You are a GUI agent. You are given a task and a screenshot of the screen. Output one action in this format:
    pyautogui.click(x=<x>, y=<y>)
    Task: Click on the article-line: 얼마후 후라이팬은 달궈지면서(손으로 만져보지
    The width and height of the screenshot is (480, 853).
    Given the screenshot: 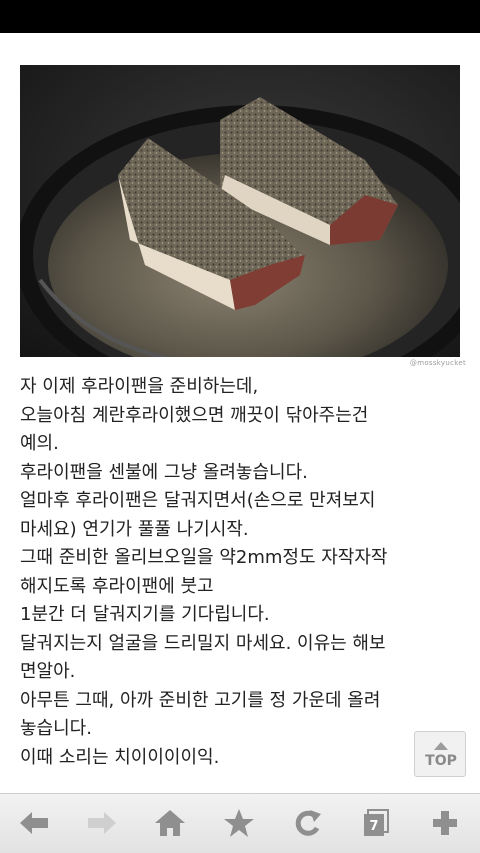 What is the action you would take?
    pyautogui.click(x=198, y=500)
    